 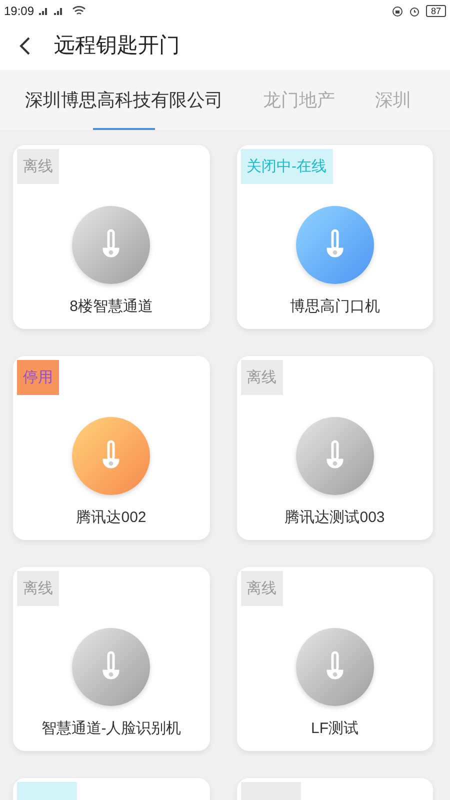 What do you see at coordinates (111, 518) in the screenshot?
I see `device-name: 腾讯达002` at bounding box center [111, 518].